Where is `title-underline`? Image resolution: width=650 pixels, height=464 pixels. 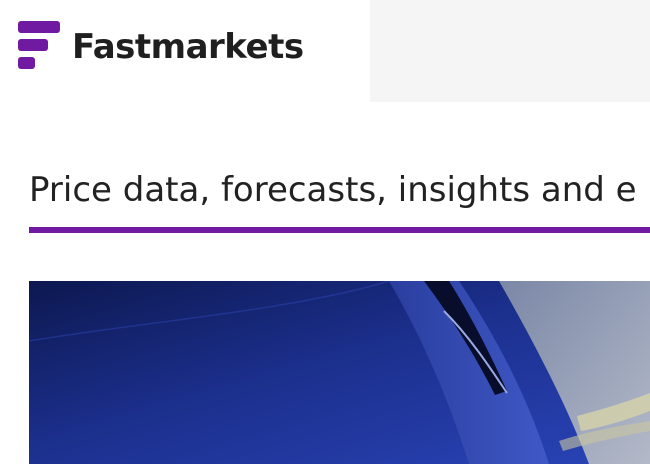
title-underline is located at coordinates (339, 230).